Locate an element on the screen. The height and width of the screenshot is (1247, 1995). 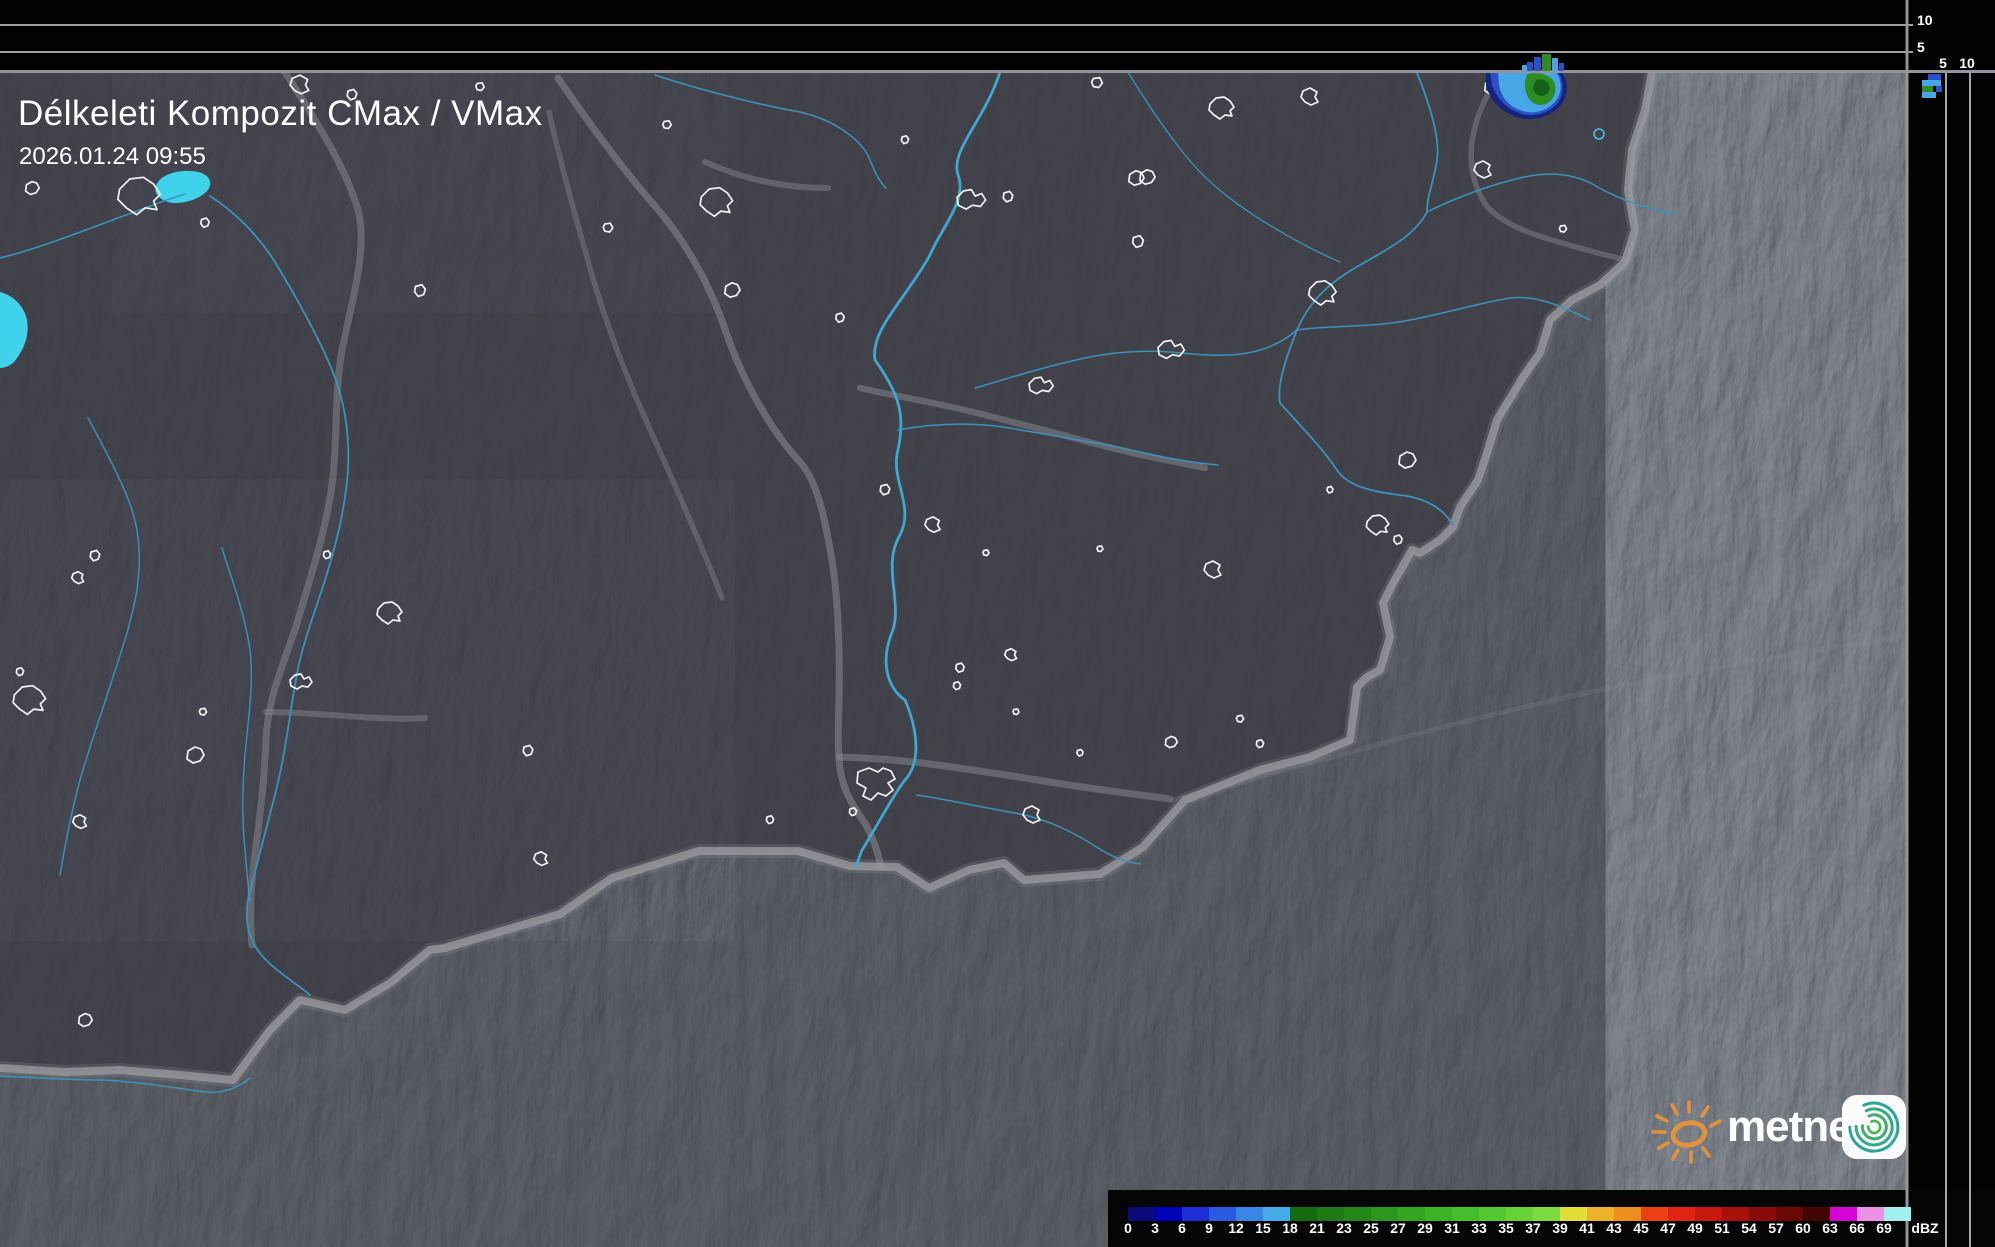
colorbar-tick-label: 43 is located at coordinates (1614, 1228).